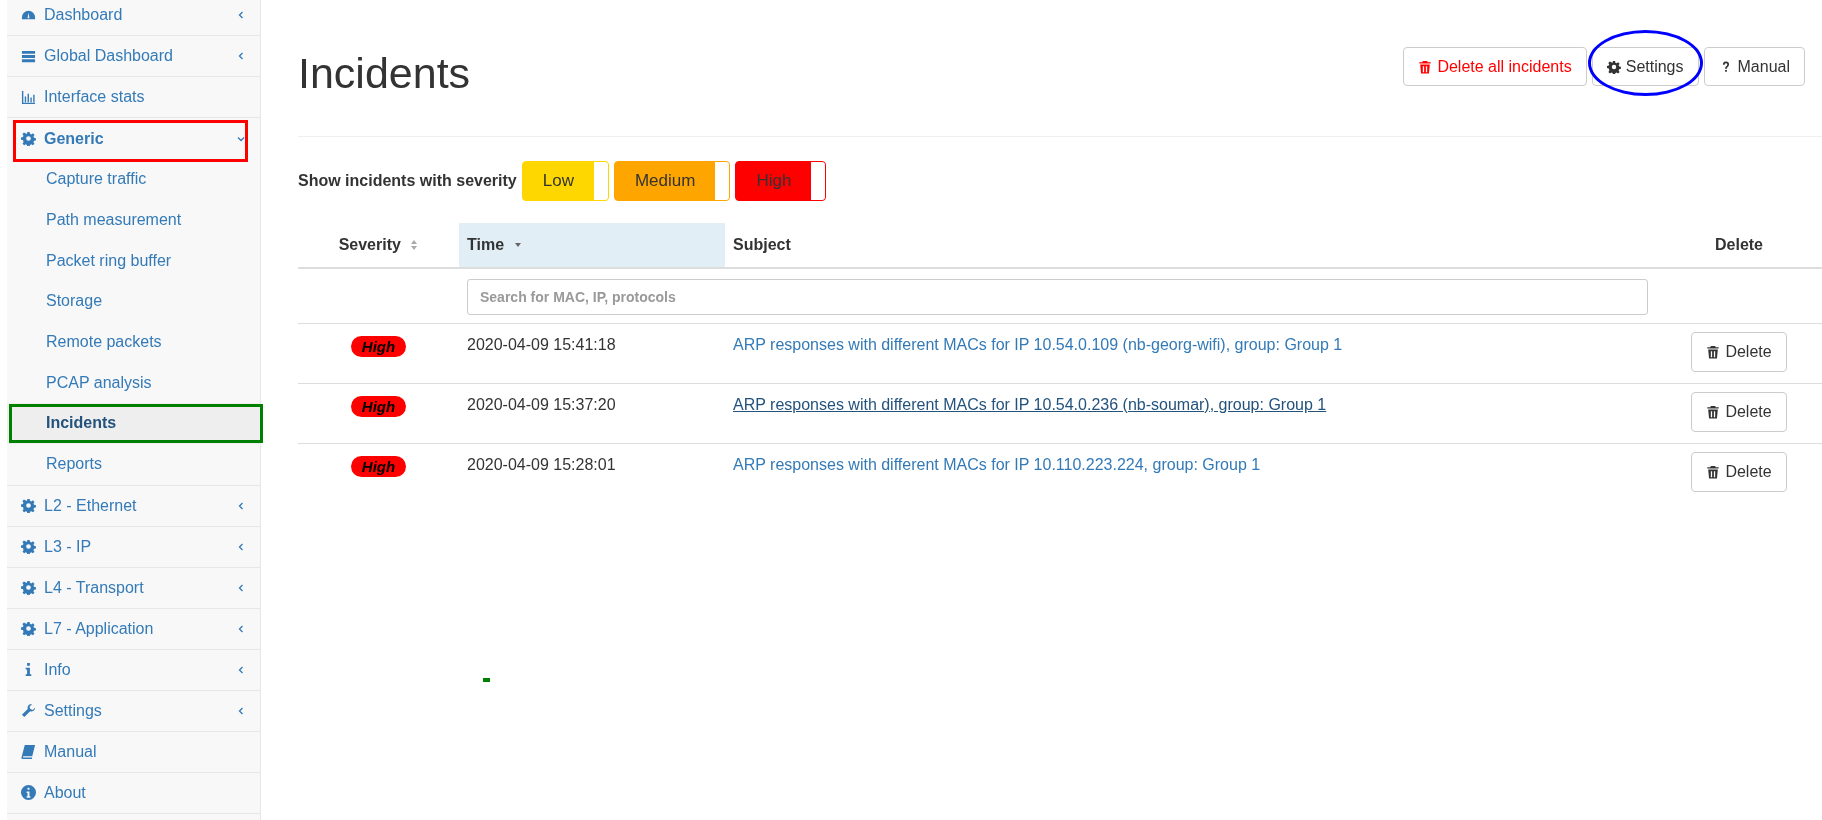  I want to click on sidebar-item: Settings, so click(133, 711).